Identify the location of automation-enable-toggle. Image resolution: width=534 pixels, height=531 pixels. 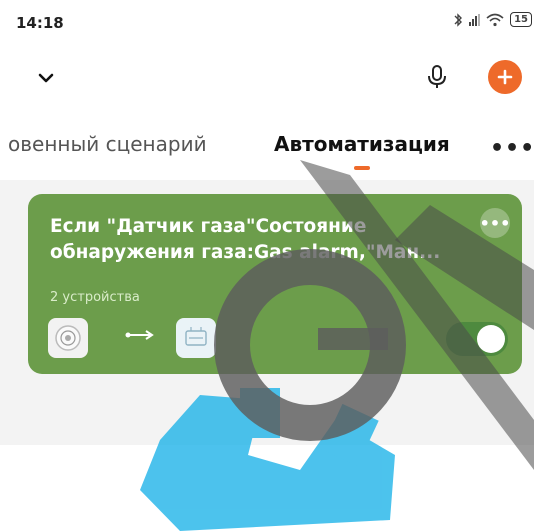
(477, 339).